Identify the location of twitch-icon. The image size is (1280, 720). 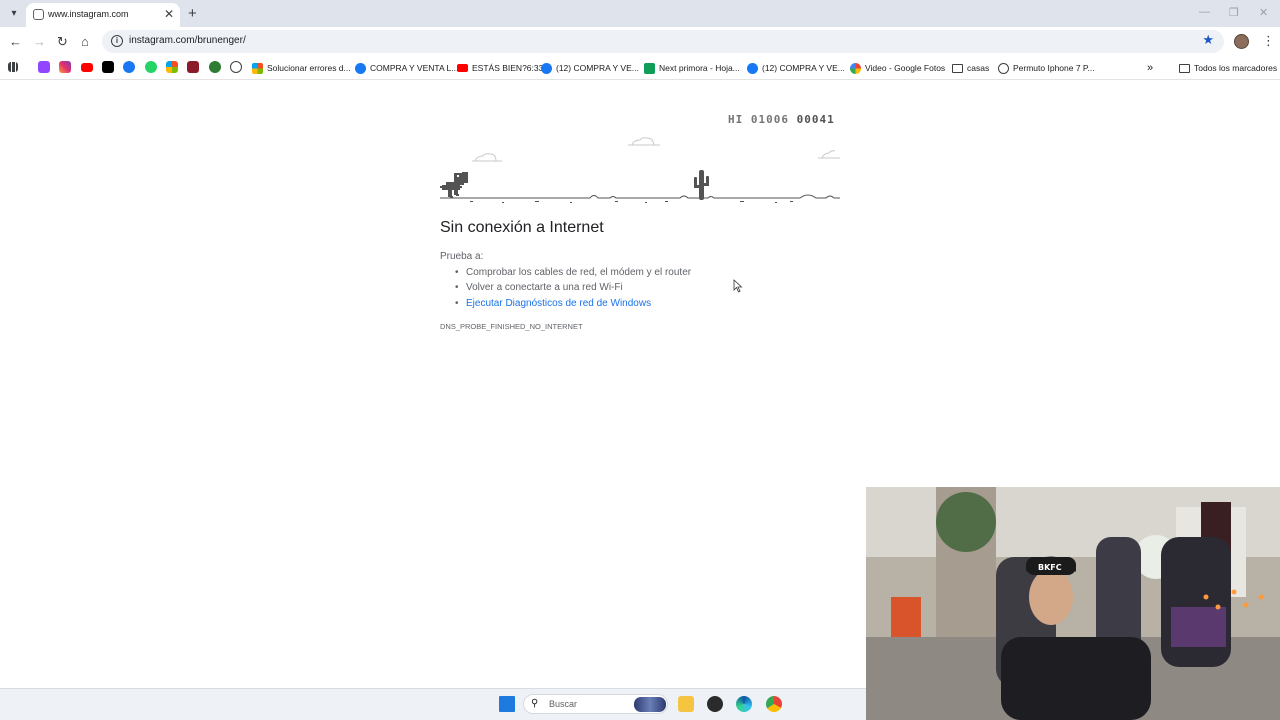
(44, 67).